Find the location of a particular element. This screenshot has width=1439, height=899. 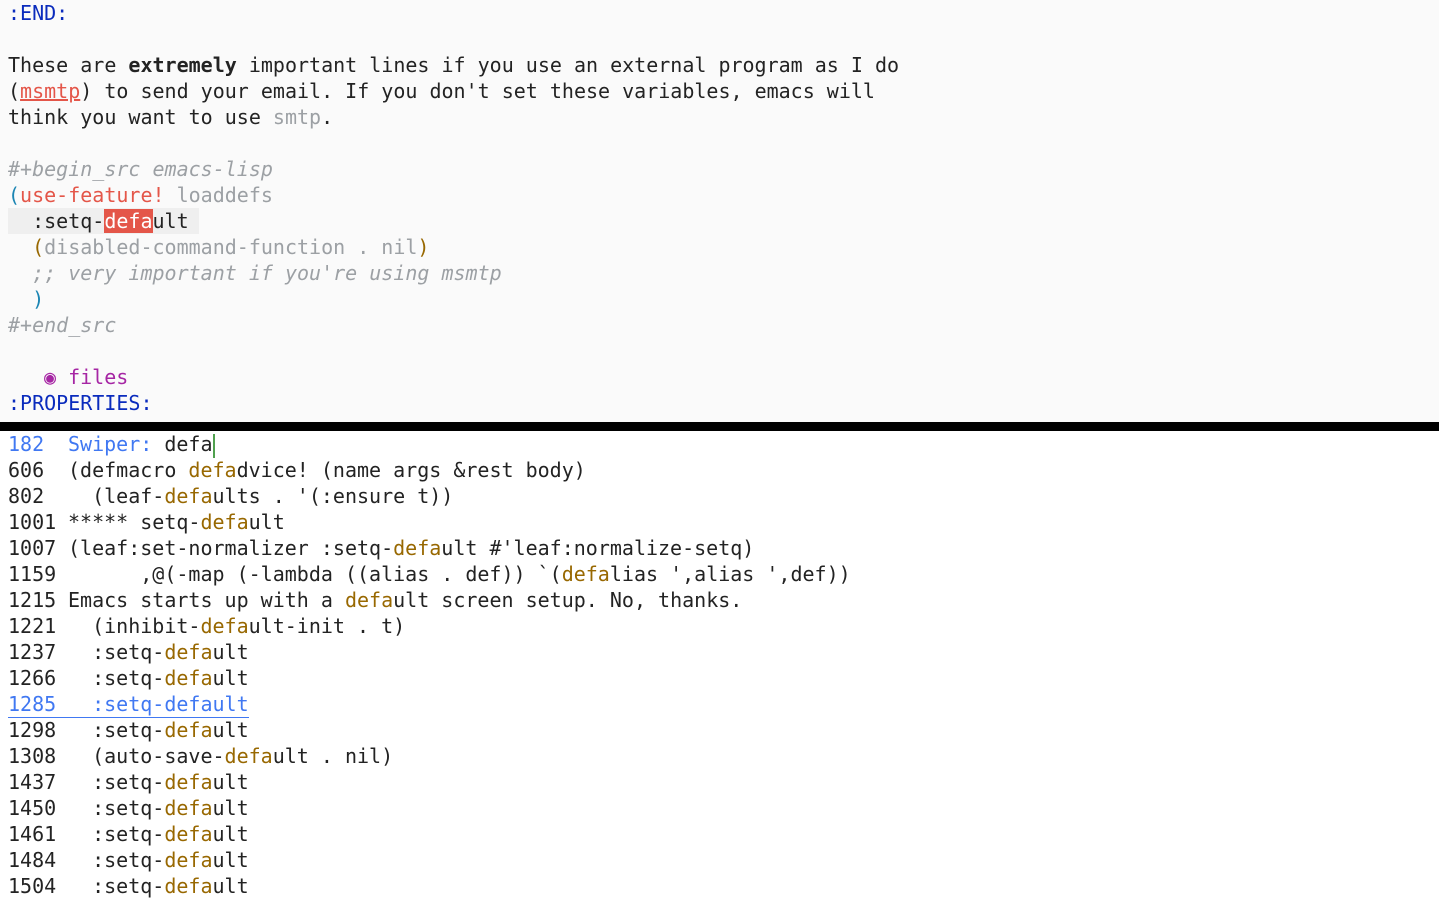

candidate-text: ***** setq- is located at coordinates (134, 522).